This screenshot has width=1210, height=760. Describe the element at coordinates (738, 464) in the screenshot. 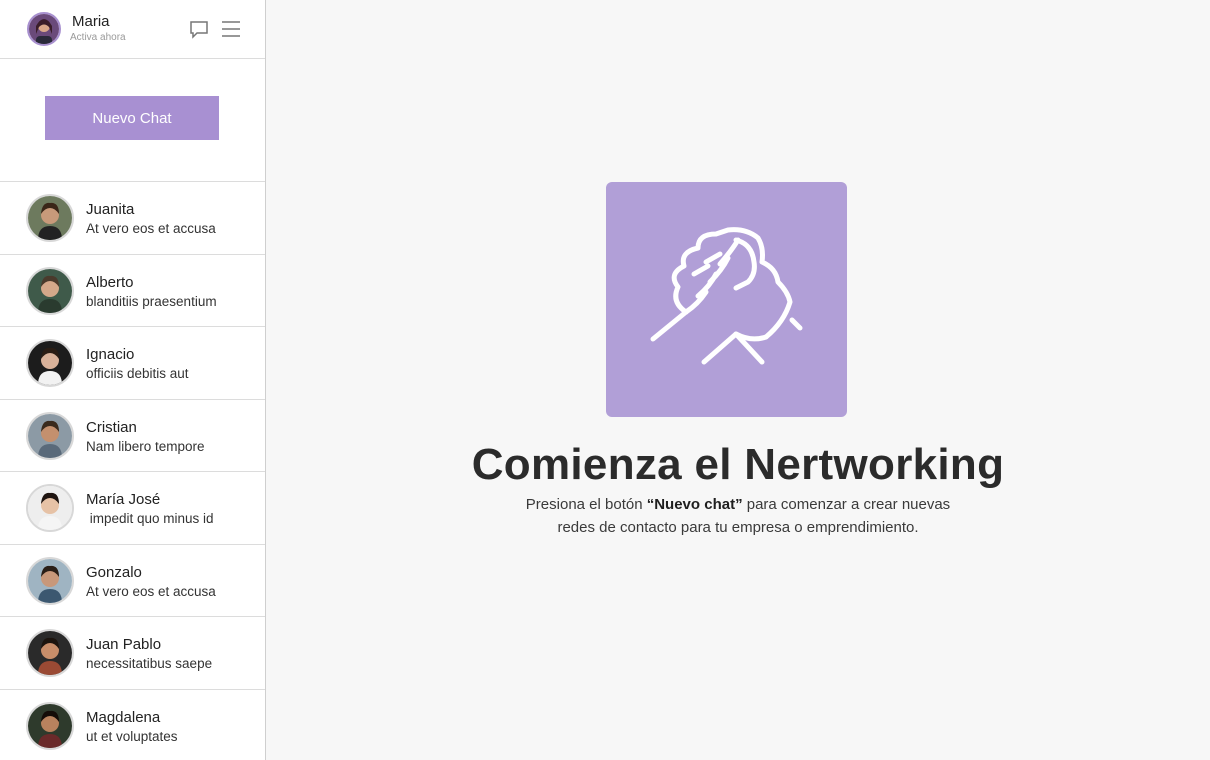

I see `hero-title: Comienza el Nertworking` at that location.